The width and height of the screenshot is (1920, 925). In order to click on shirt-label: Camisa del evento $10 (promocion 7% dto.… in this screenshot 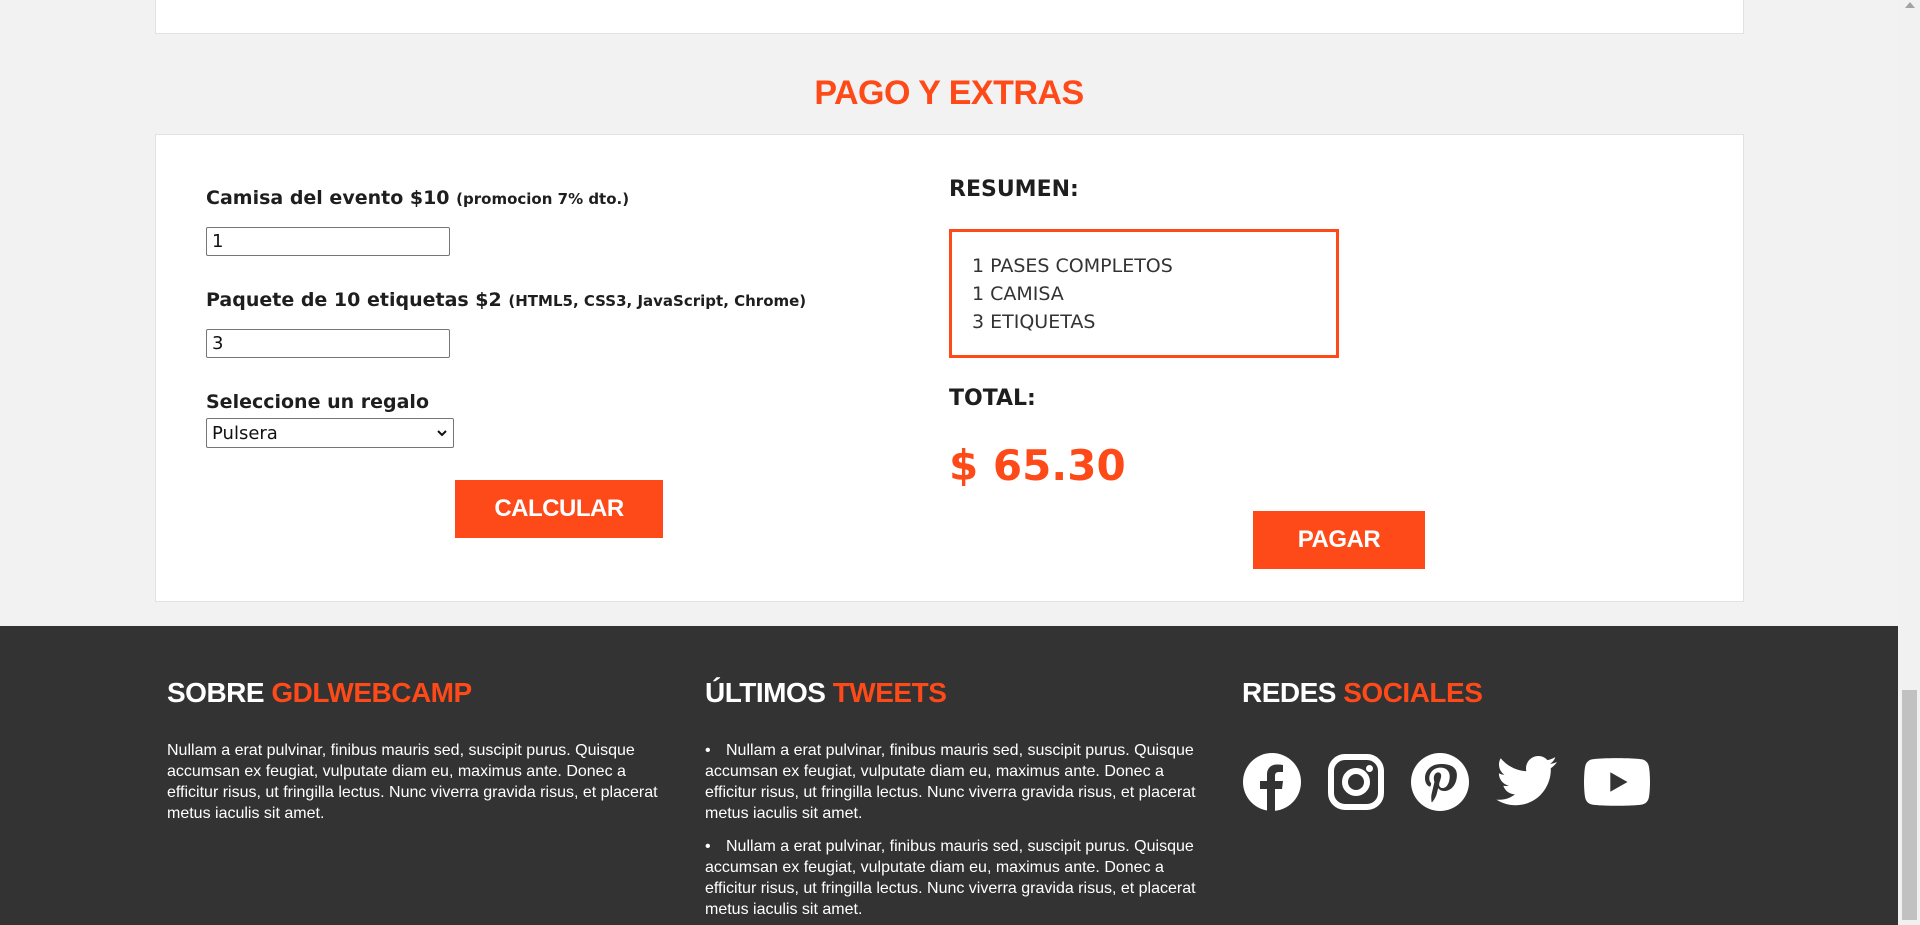, I will do `click(417, 198)`.